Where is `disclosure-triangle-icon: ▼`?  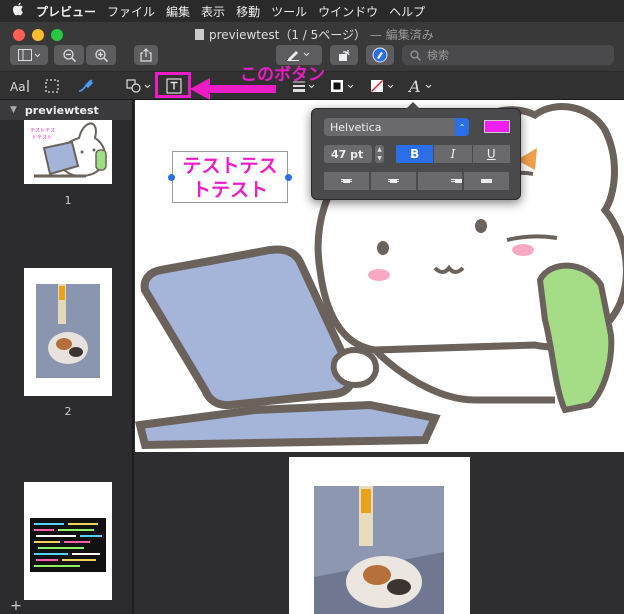
disclosure-triangle-icon: ▼ is located at coordinates (13, 110).